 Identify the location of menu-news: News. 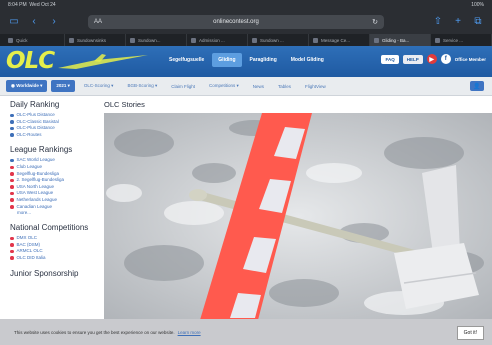
(258, 86).